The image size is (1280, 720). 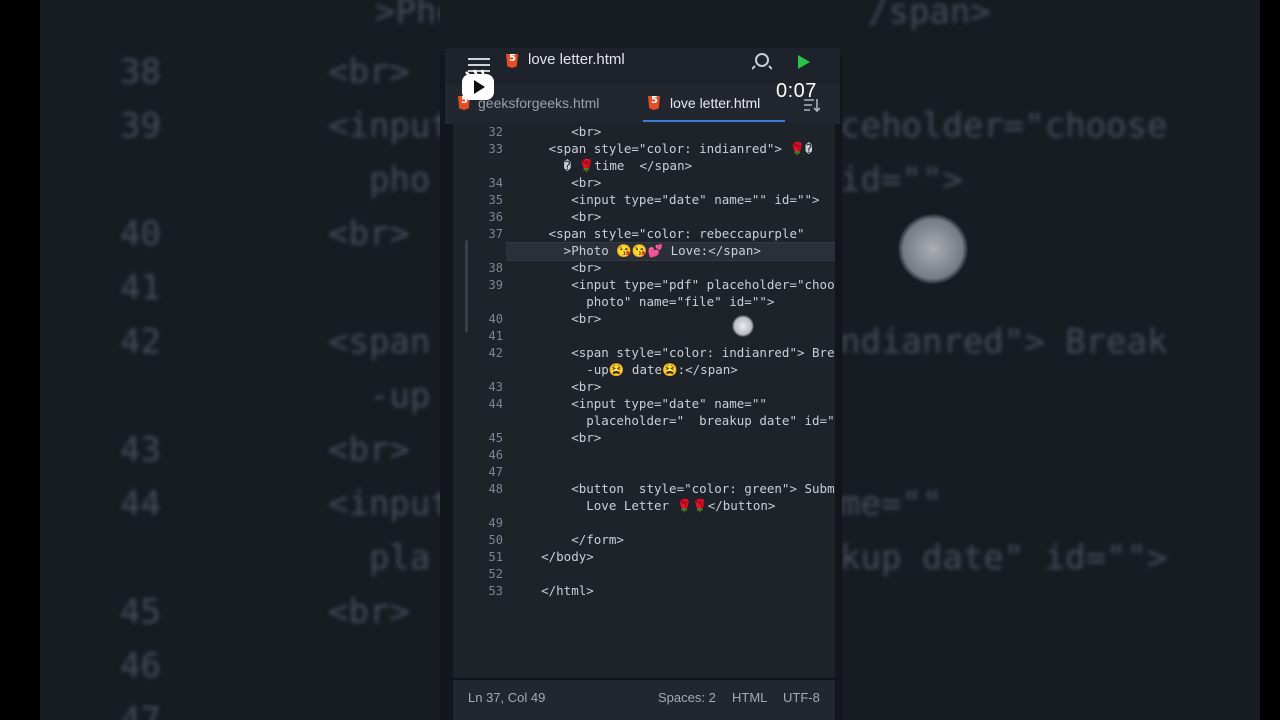 What do you see at coordinates (495, 557) in the screenshot?
I see `line-number: 51` at bounding box center [495, 557].